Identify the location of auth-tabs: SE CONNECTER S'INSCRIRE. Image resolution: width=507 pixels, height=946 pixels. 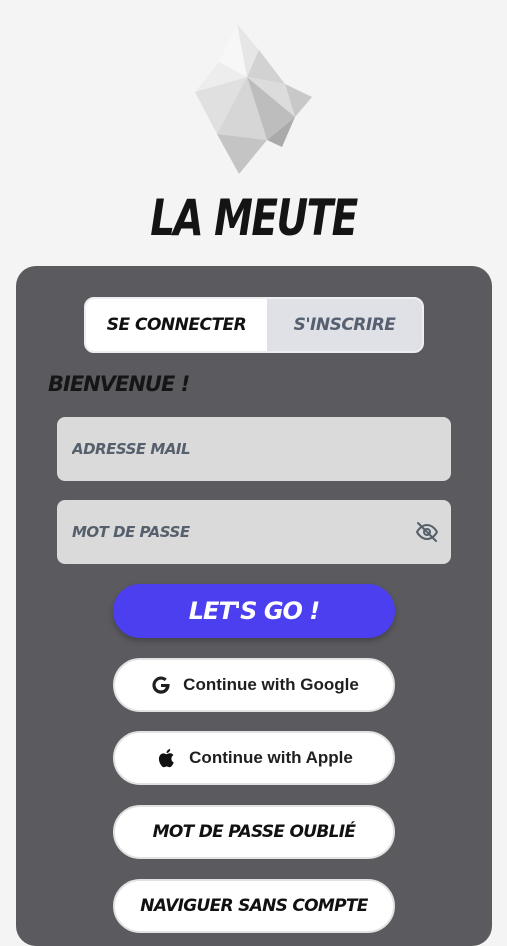
(254, 325).